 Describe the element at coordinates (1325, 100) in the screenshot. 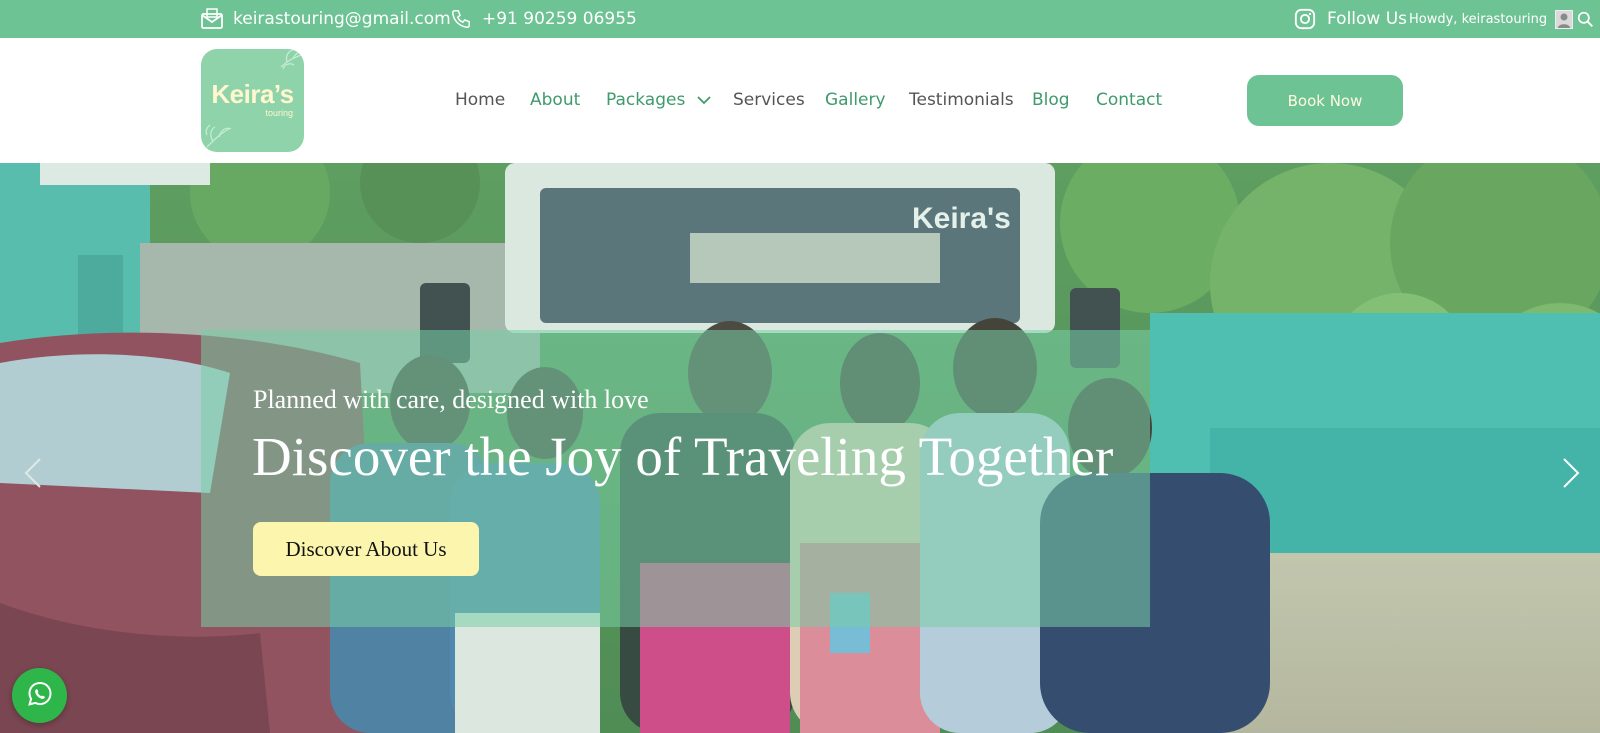

I see `book-now-button: Book Now` at that location.